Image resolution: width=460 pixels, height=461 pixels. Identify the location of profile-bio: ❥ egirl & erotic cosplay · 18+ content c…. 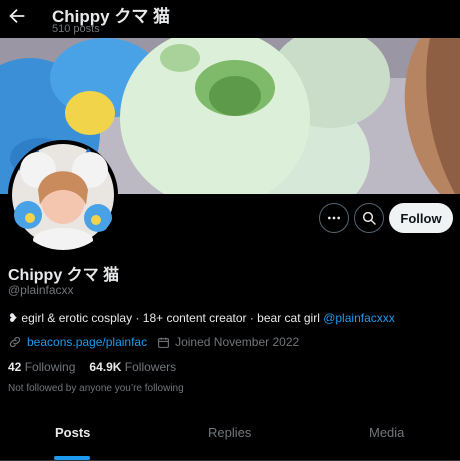
(201, 318).